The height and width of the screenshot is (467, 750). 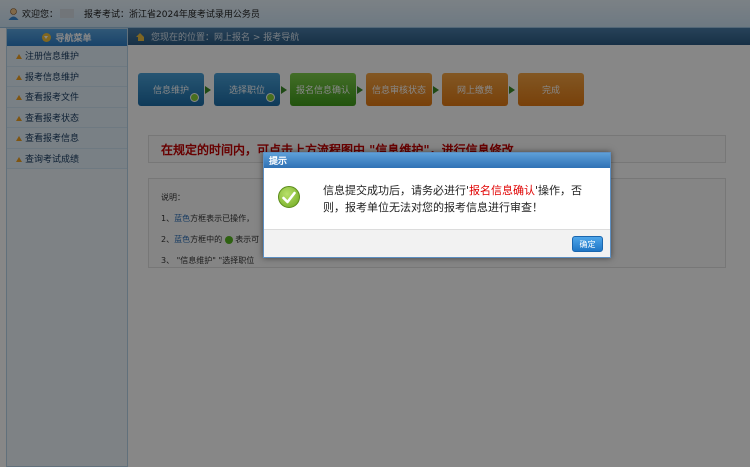 I want to click on dialog-message-highlight: 报名信息确认, so click(x=502, y=190).